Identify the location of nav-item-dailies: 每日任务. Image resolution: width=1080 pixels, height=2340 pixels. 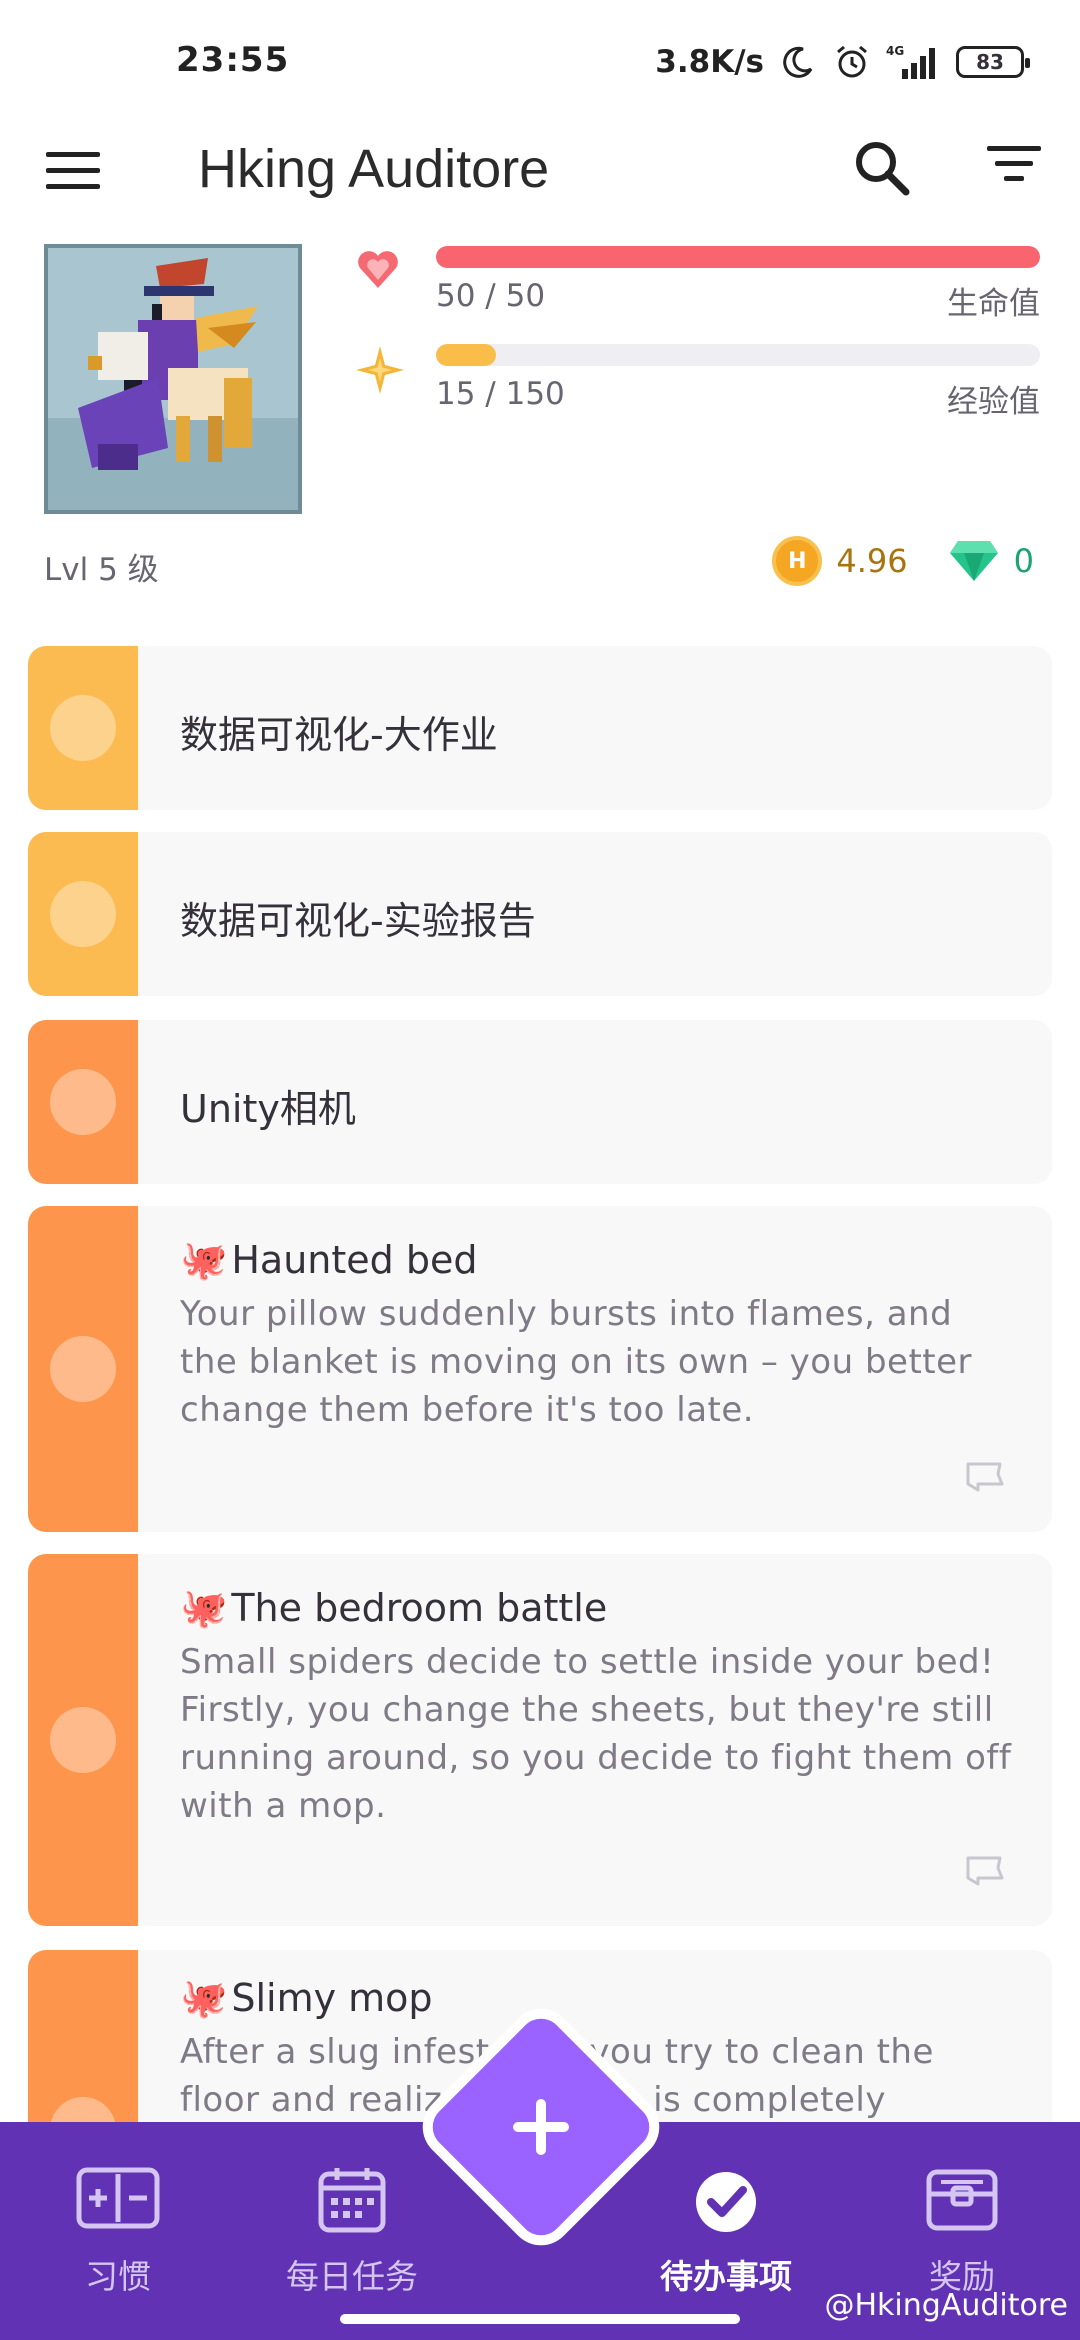
(352, 2231).